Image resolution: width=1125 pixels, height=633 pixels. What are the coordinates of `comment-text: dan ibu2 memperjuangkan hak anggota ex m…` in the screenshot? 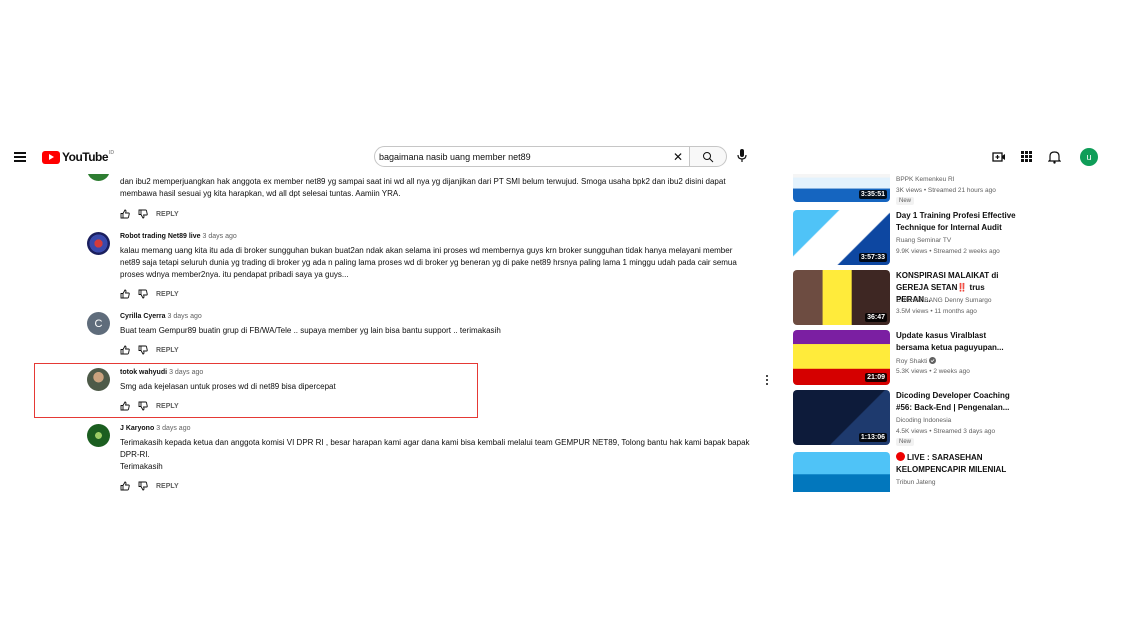 It's located at (423, 187).